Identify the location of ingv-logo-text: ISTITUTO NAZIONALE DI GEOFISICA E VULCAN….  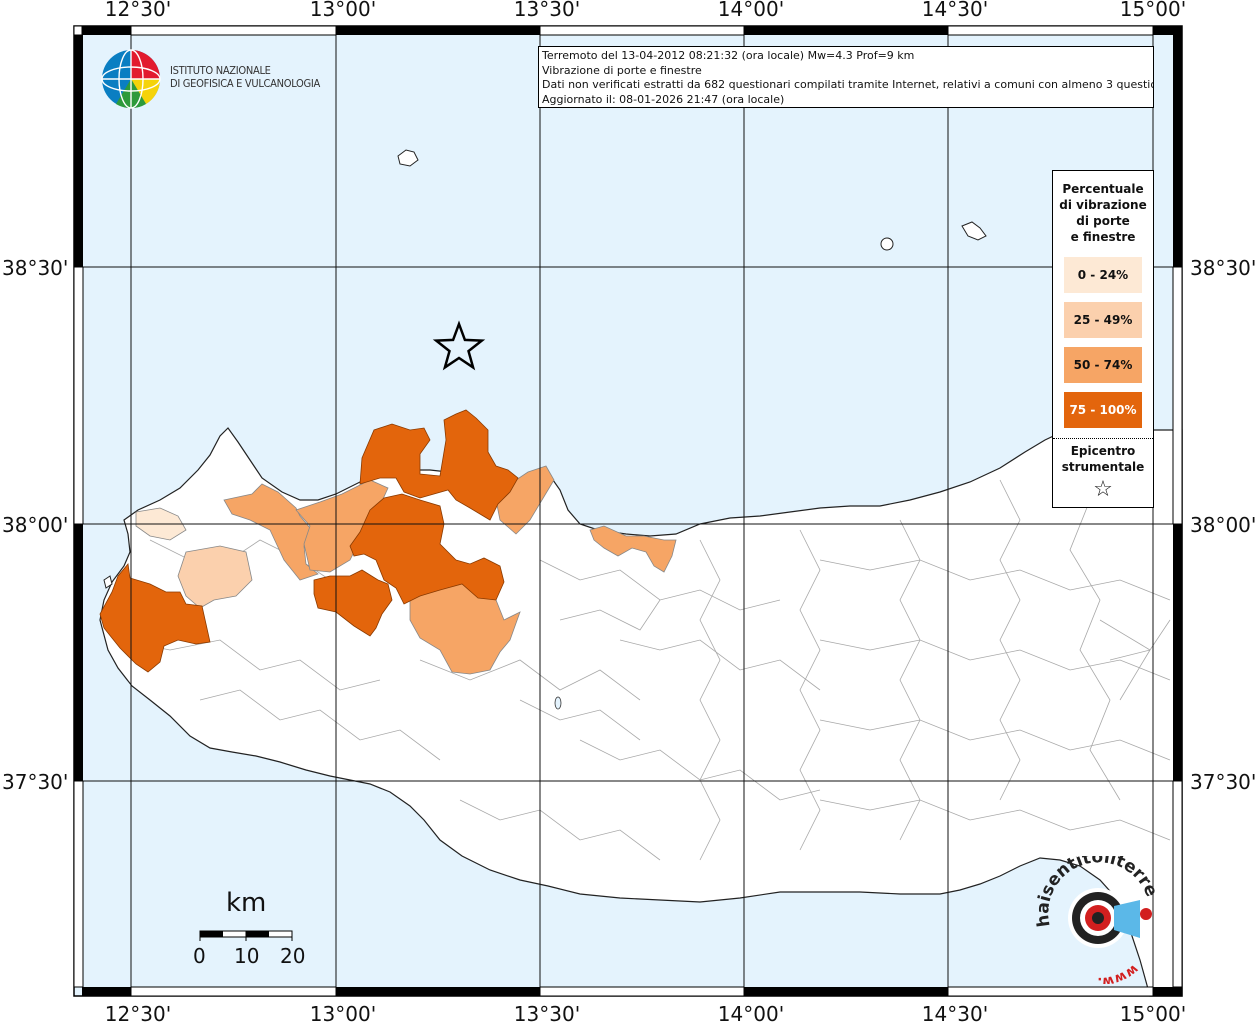
(245, 77).